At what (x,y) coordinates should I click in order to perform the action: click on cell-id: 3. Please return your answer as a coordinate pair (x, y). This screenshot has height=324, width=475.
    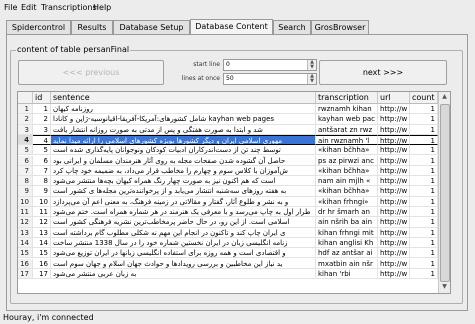
    Looking at the image, I should click on (42, 129).